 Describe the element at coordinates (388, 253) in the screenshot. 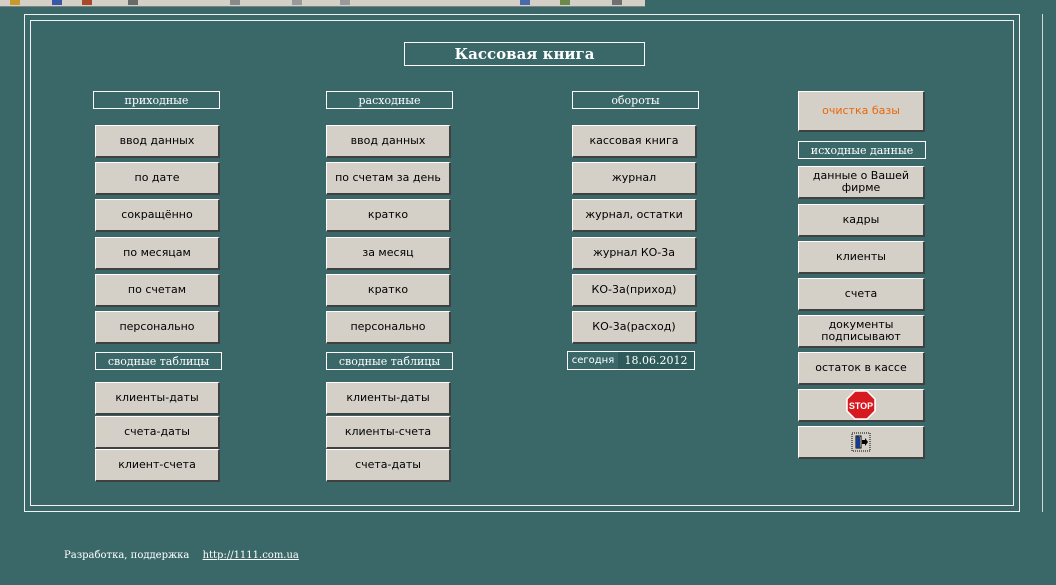

I see `outgoing-month-button: за месяц` at that location.